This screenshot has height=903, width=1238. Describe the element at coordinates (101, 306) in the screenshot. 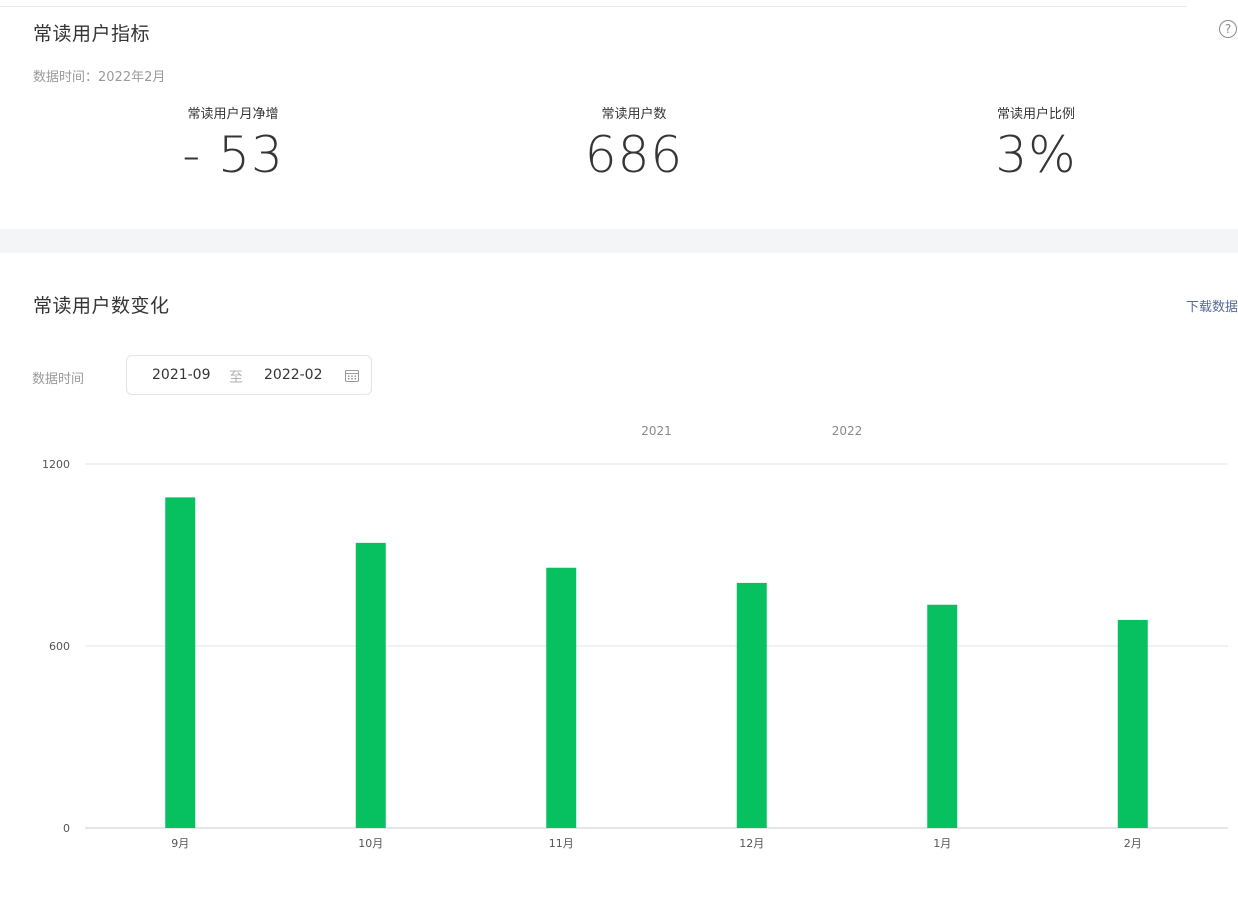

I see `trend-title: 常读用户数变化` at that location.